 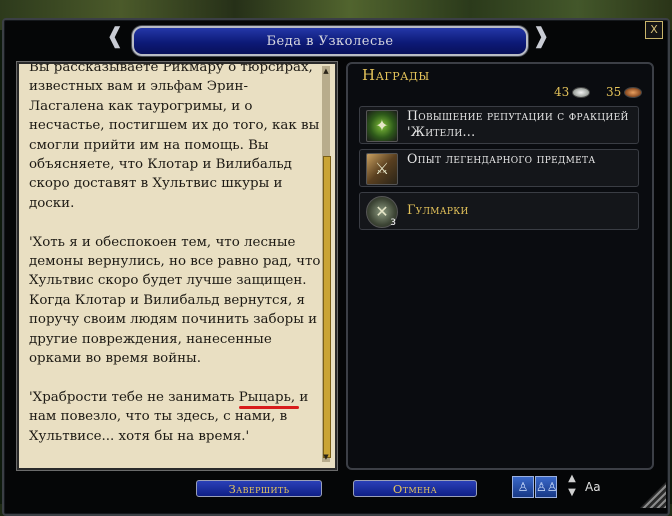 What do you see at coordinates (115, 36) in the screenshot?
I see `title-ornament-left: ❰` at bounding box center [115, 36].